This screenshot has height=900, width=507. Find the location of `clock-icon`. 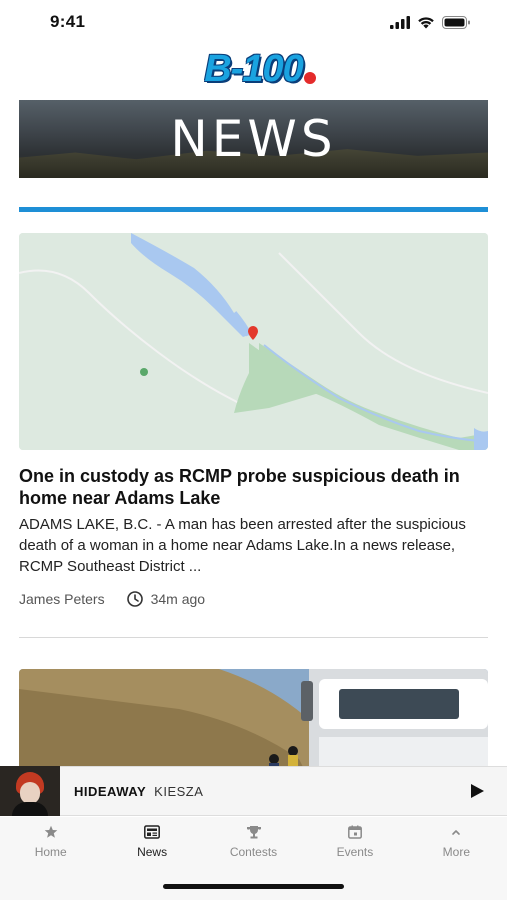

clock-icon is located at coordinates (134, 599).